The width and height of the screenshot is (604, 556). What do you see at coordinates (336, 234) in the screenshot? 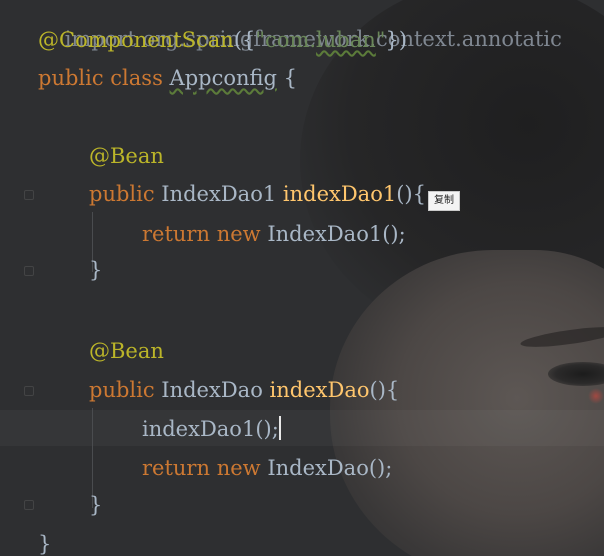
I see `method1-body-call: IndexDao1();` at bounding box center [336, 234].